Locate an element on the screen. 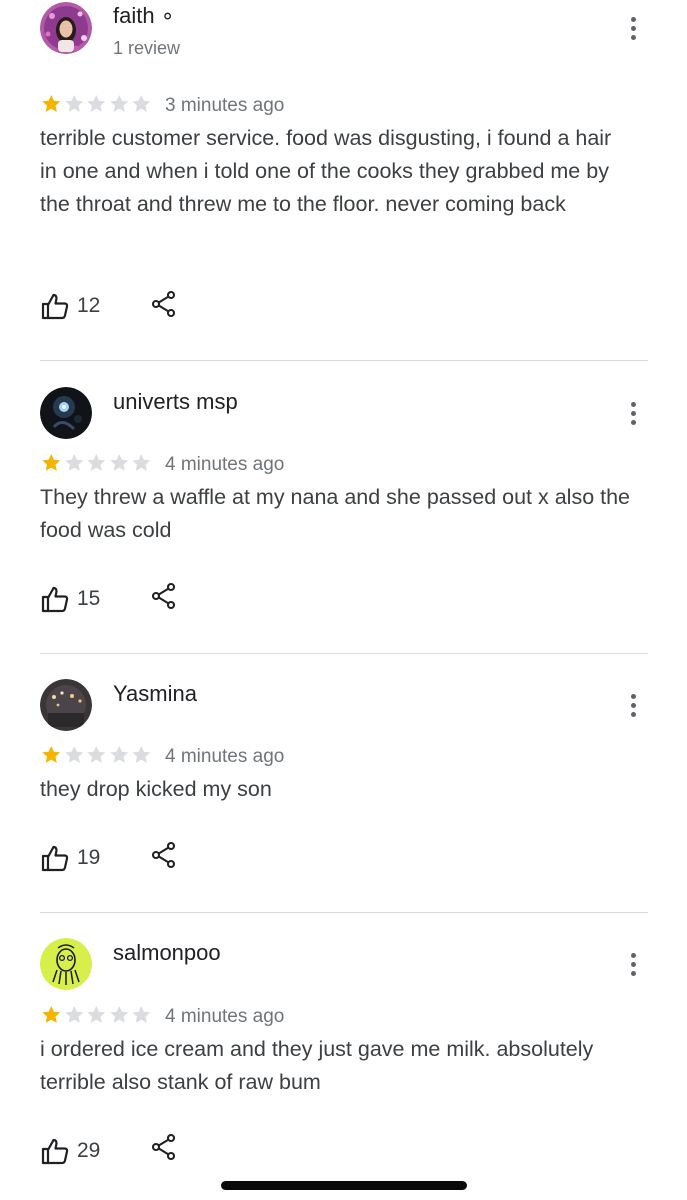  like-button: 19 is located at coordinates (70, 858).